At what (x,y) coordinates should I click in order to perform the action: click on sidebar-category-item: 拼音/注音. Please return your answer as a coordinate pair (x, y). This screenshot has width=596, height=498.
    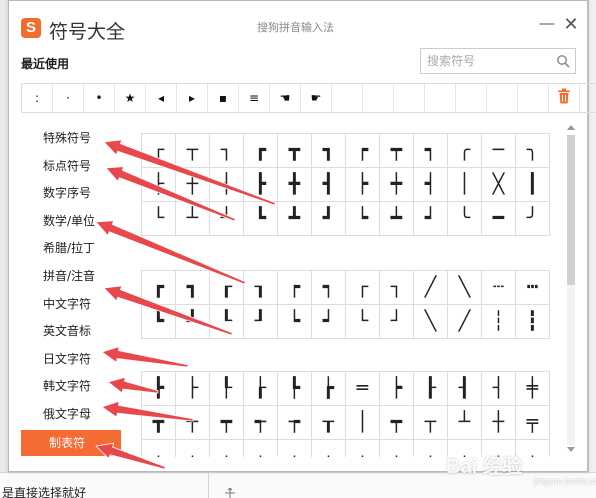
    Looking at the image, I should click on (71, 277).